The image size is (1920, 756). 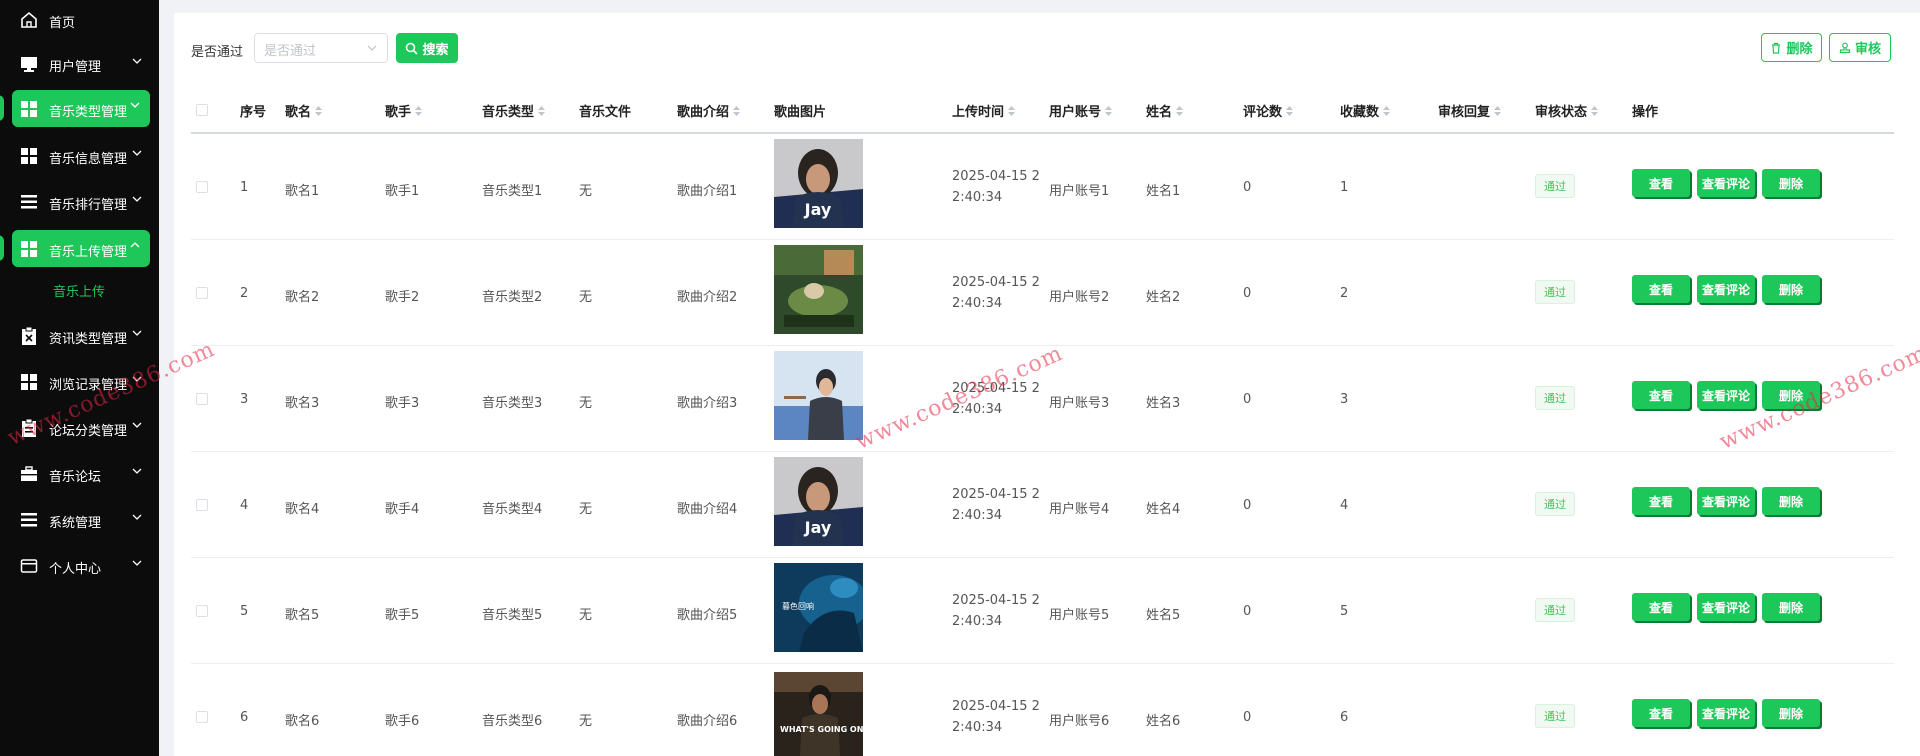 What do you see at coordinates (81, 108) in the screenshot?
I see `sidebar-item-music-type-management: 音乐类型管理` at bounding box center [81, 108].